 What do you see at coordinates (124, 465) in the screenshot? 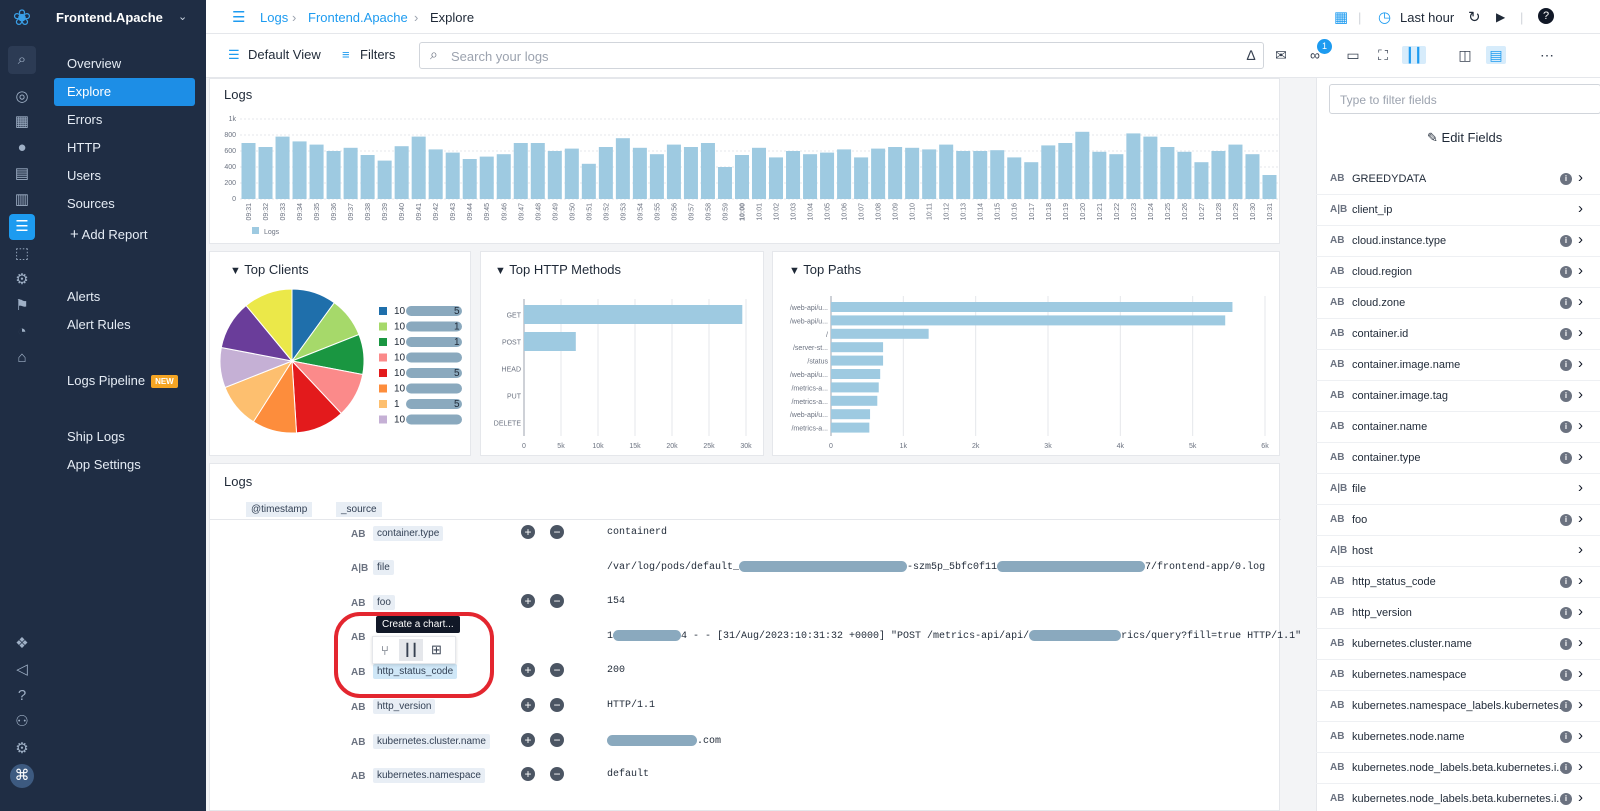
I see `sidebar-item-app-settings: App Settings` at bounding box center [124, 465].